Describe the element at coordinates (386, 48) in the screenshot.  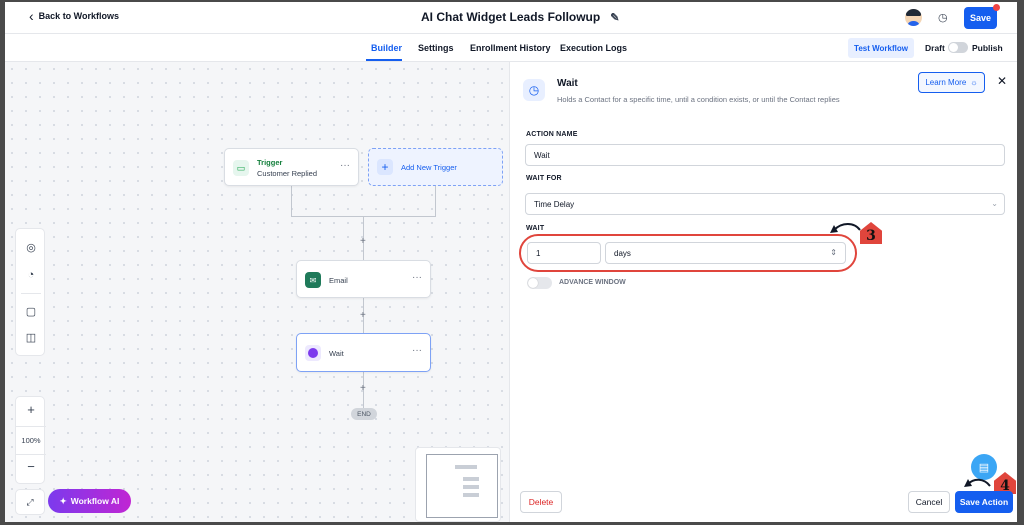
I see `tab-builder: Builder` at that location.